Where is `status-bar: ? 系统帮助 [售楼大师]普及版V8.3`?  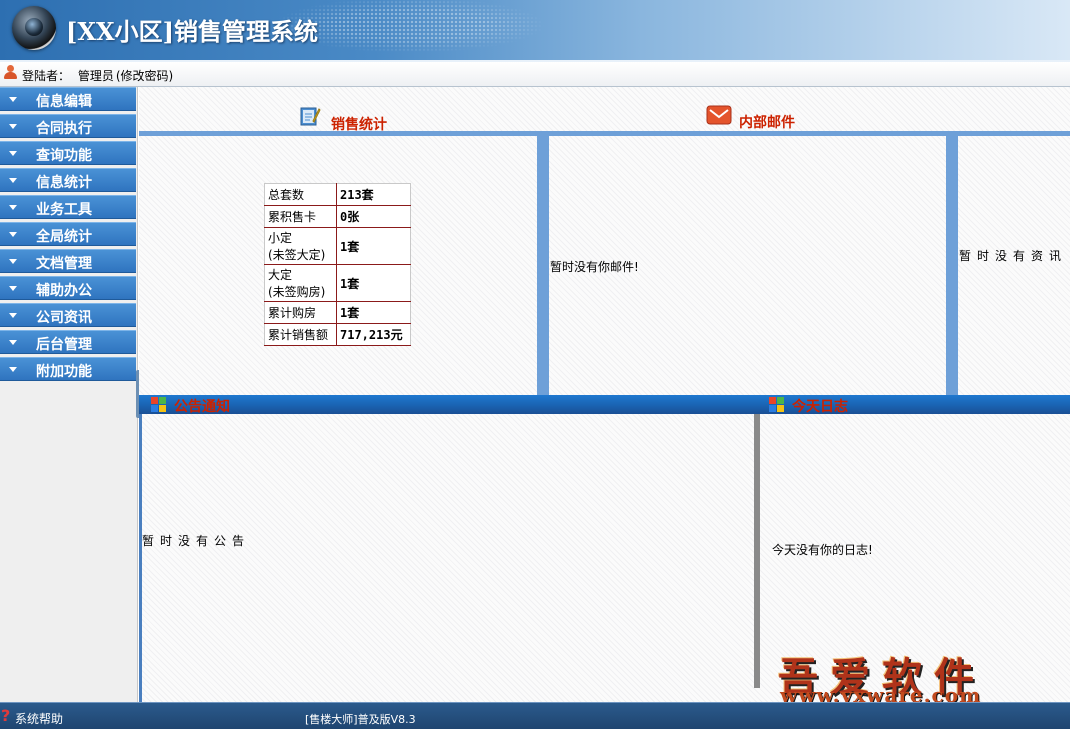 status-bar: ? 系统帮助 [售楼大师]普及版V8.3 is located at coordinates (535, 715).